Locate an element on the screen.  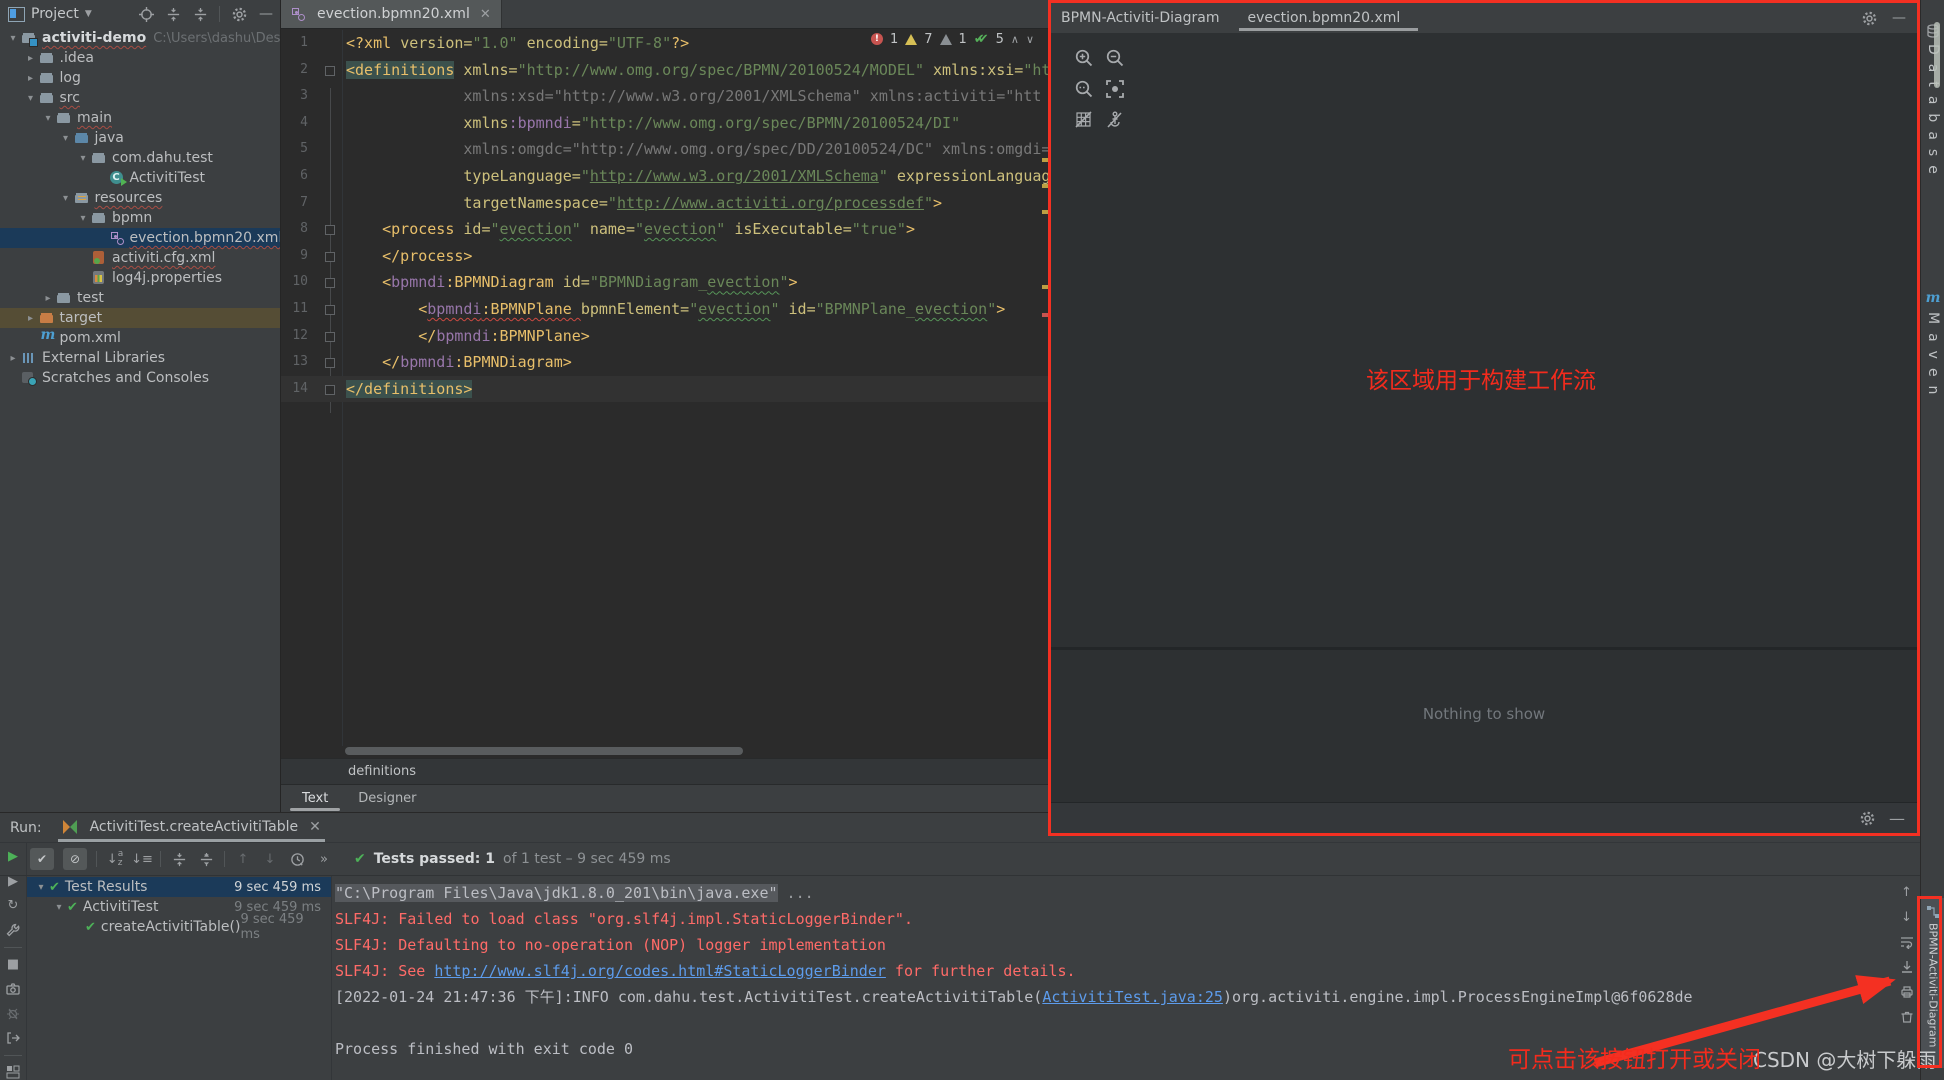
stripe-button-maven: m Maven is located at coordinates (1932, 346).